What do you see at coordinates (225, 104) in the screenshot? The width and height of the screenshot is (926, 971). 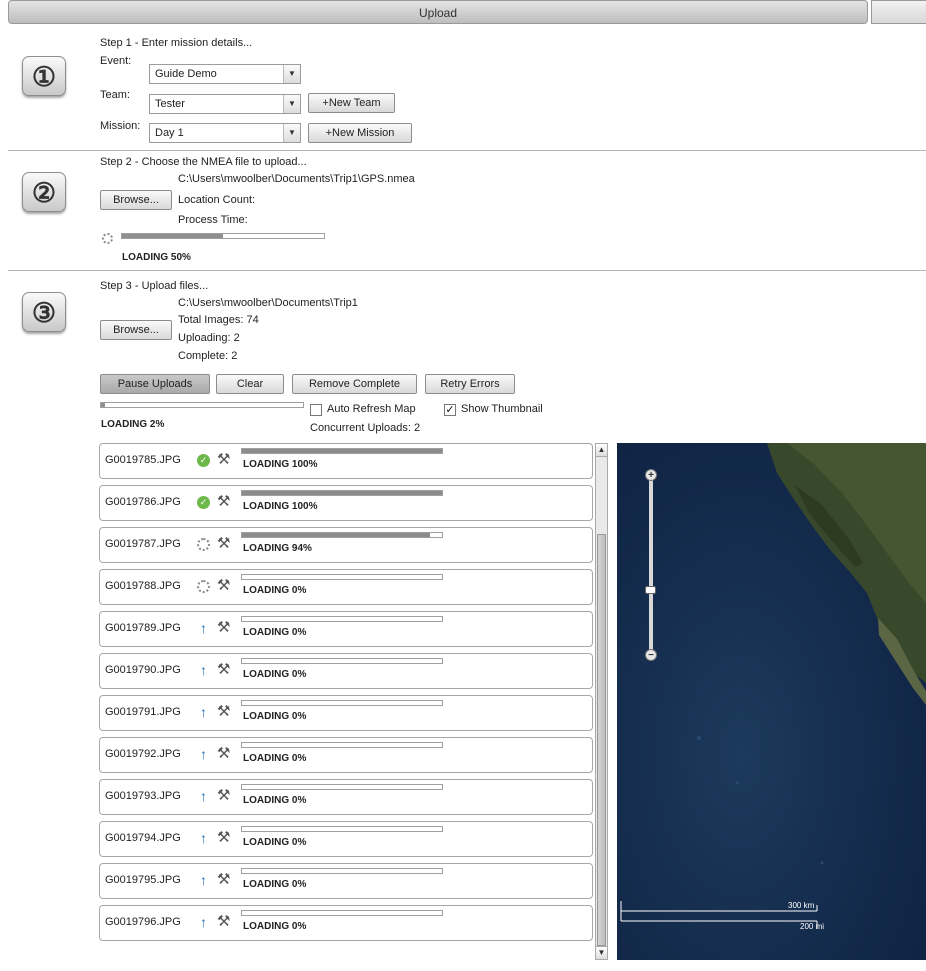 I see `team-select: Tester ▼` at bounding box center [225, 104].